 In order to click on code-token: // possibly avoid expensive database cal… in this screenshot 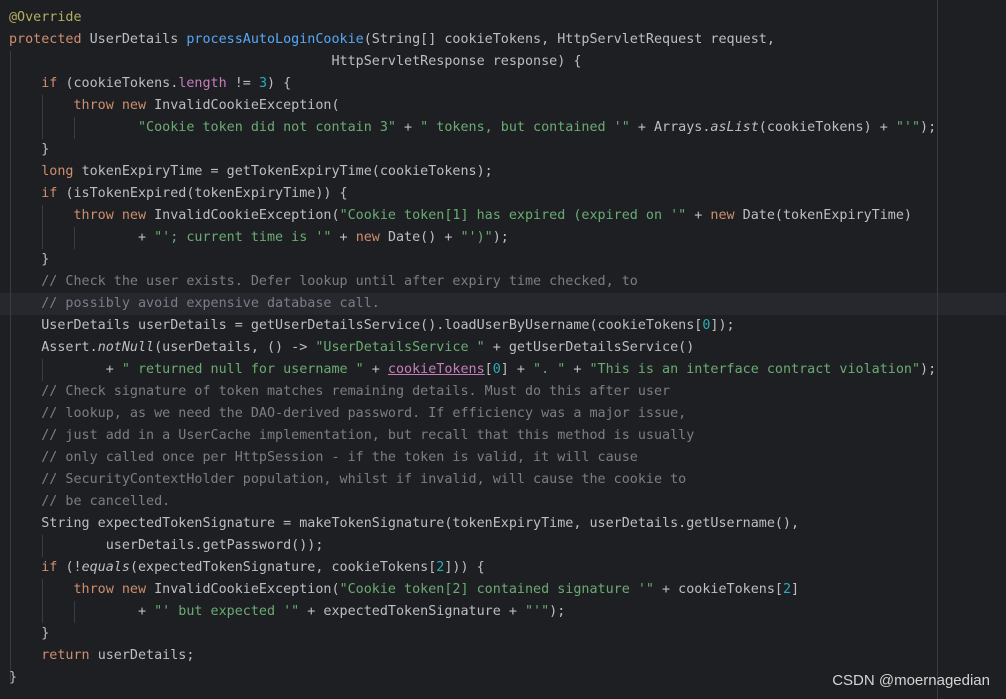, I will do `click(210, 303)`.